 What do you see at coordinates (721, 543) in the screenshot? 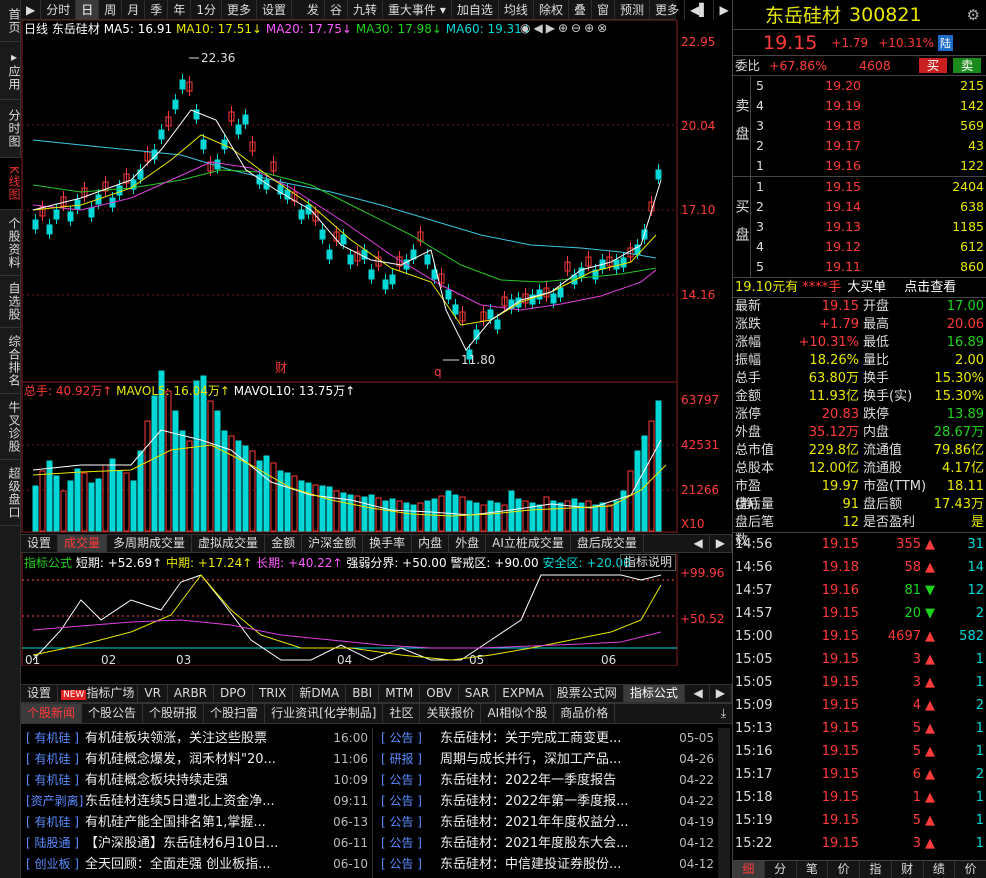
I see `ind-tab-next-icon: ▶` at bounding box center [721, 543].